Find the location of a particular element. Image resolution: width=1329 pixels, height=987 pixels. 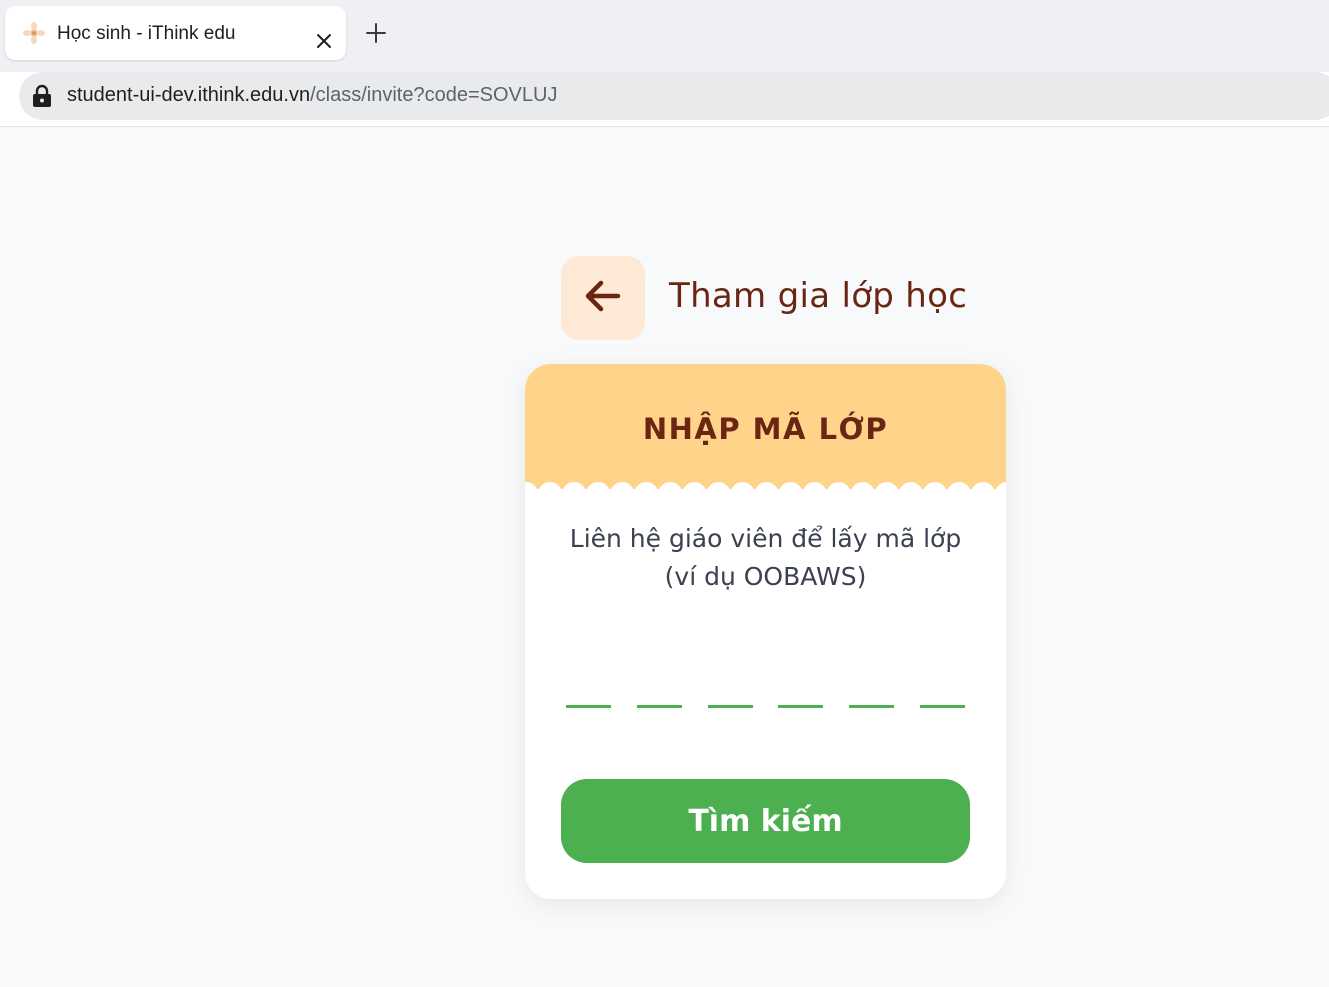

arrow-left-icon is located at coordinates (603, 298).